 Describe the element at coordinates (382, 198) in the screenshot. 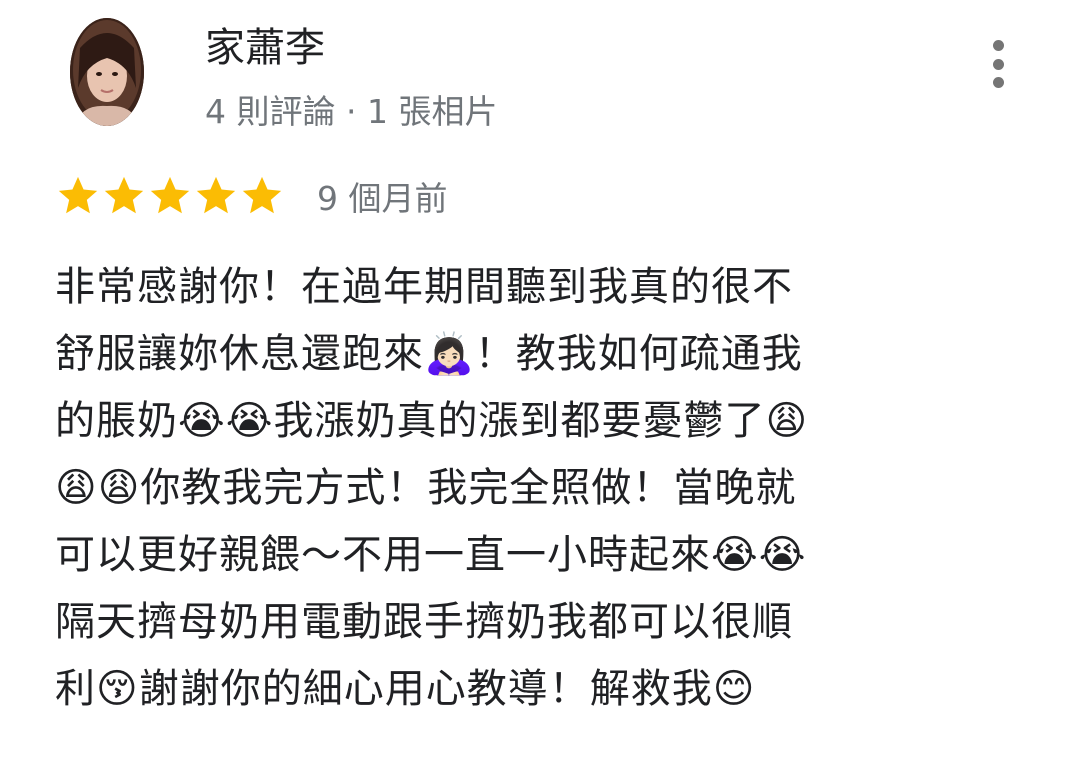

I see `review-time: 9 個月前` at that location.